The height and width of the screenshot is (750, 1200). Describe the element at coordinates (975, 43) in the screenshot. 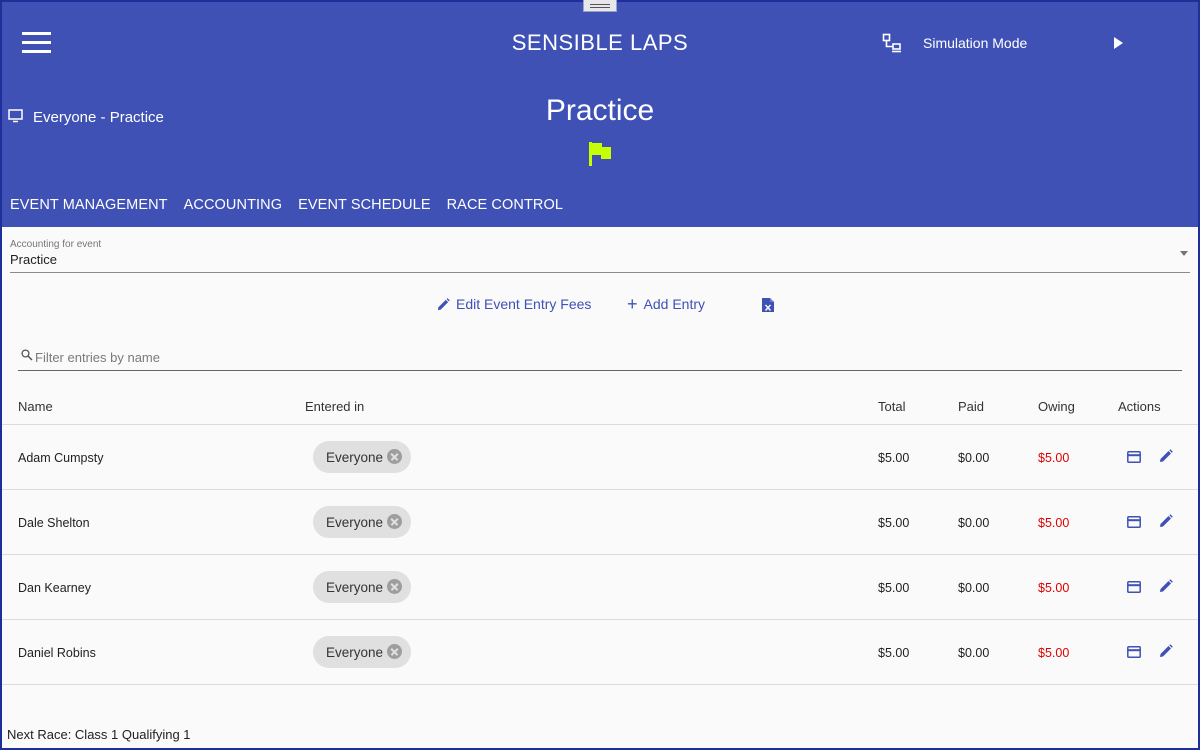

I see `simulation-mode-label: Simulation Mode` at that location.